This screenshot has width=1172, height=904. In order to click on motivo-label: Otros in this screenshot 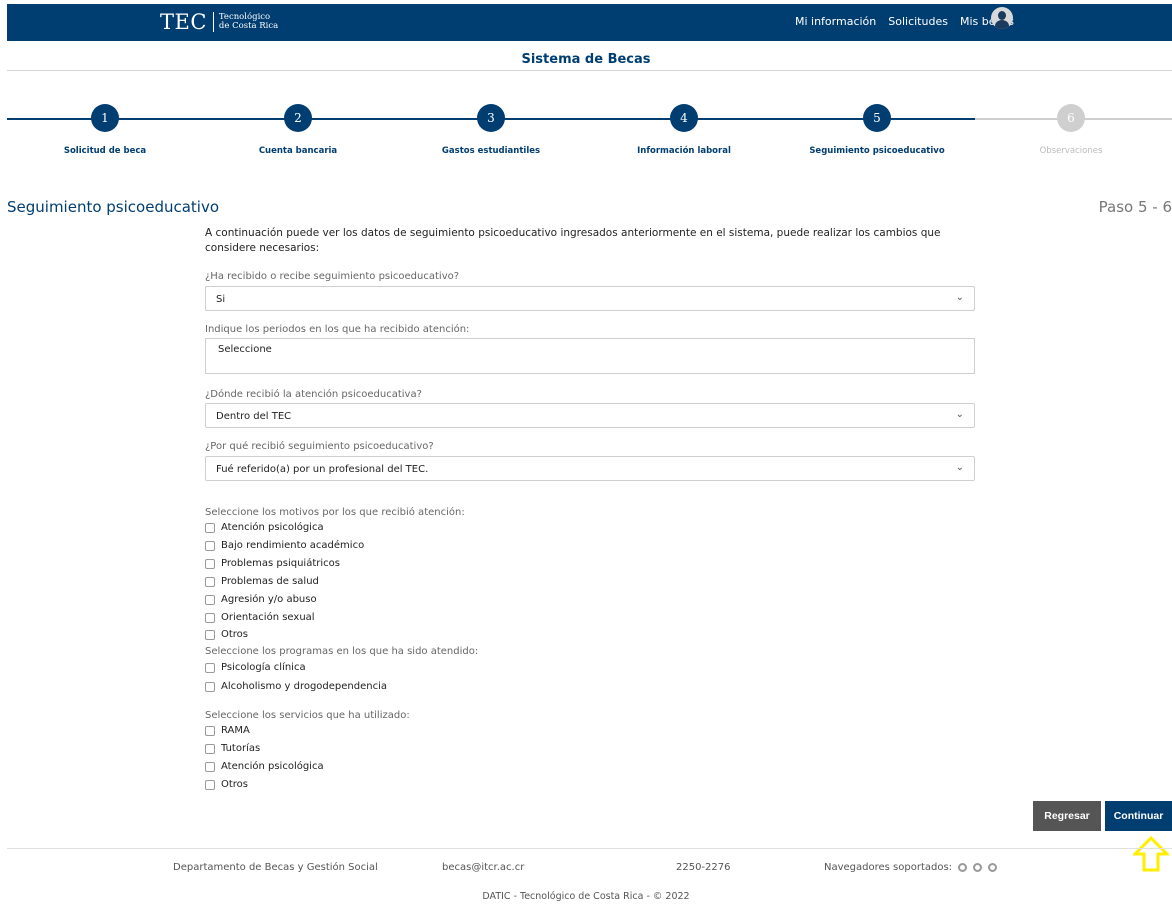, I will do `click(235, 634)`.